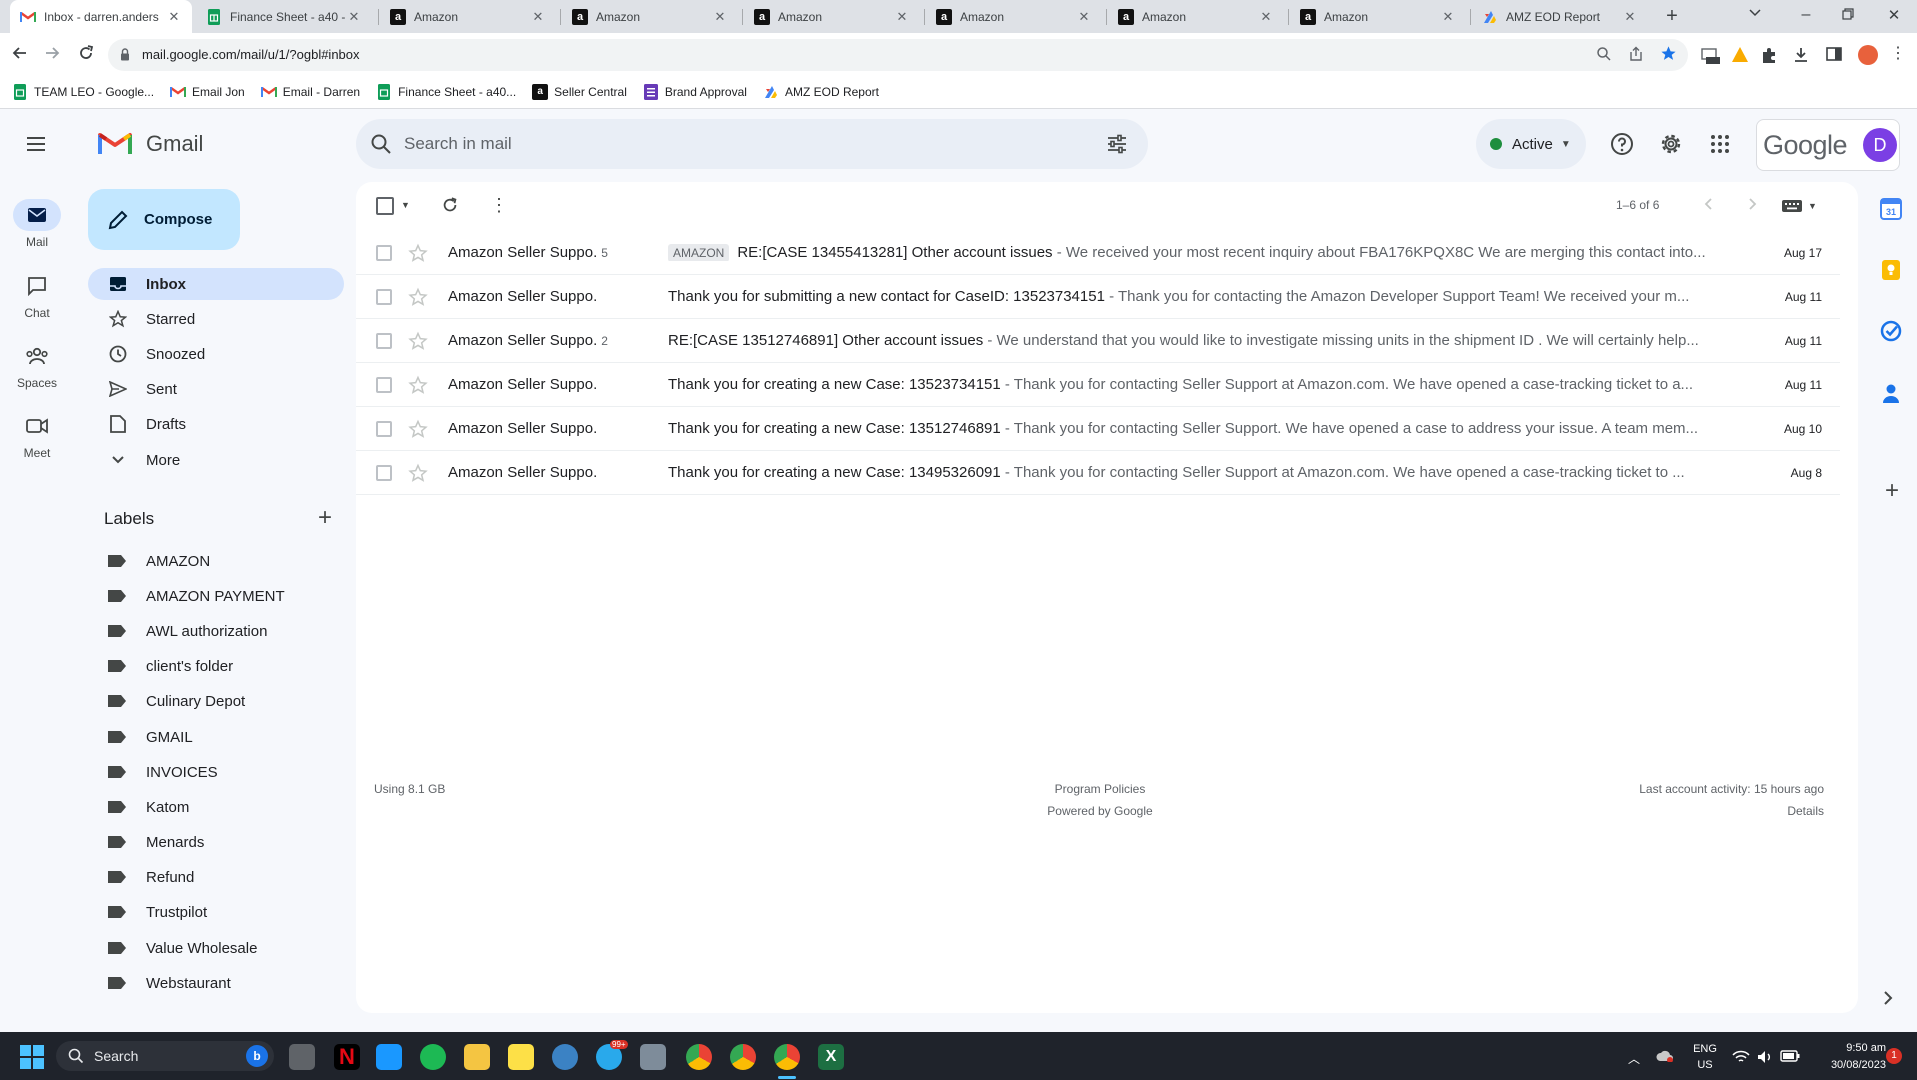 The width and height of the screenshot is (1917, 1080). What do you see at coordinates (1844, 1065) in the screenshot?
I see `clock-date: 30/08/2023` at bounding box center [1844, 1065].